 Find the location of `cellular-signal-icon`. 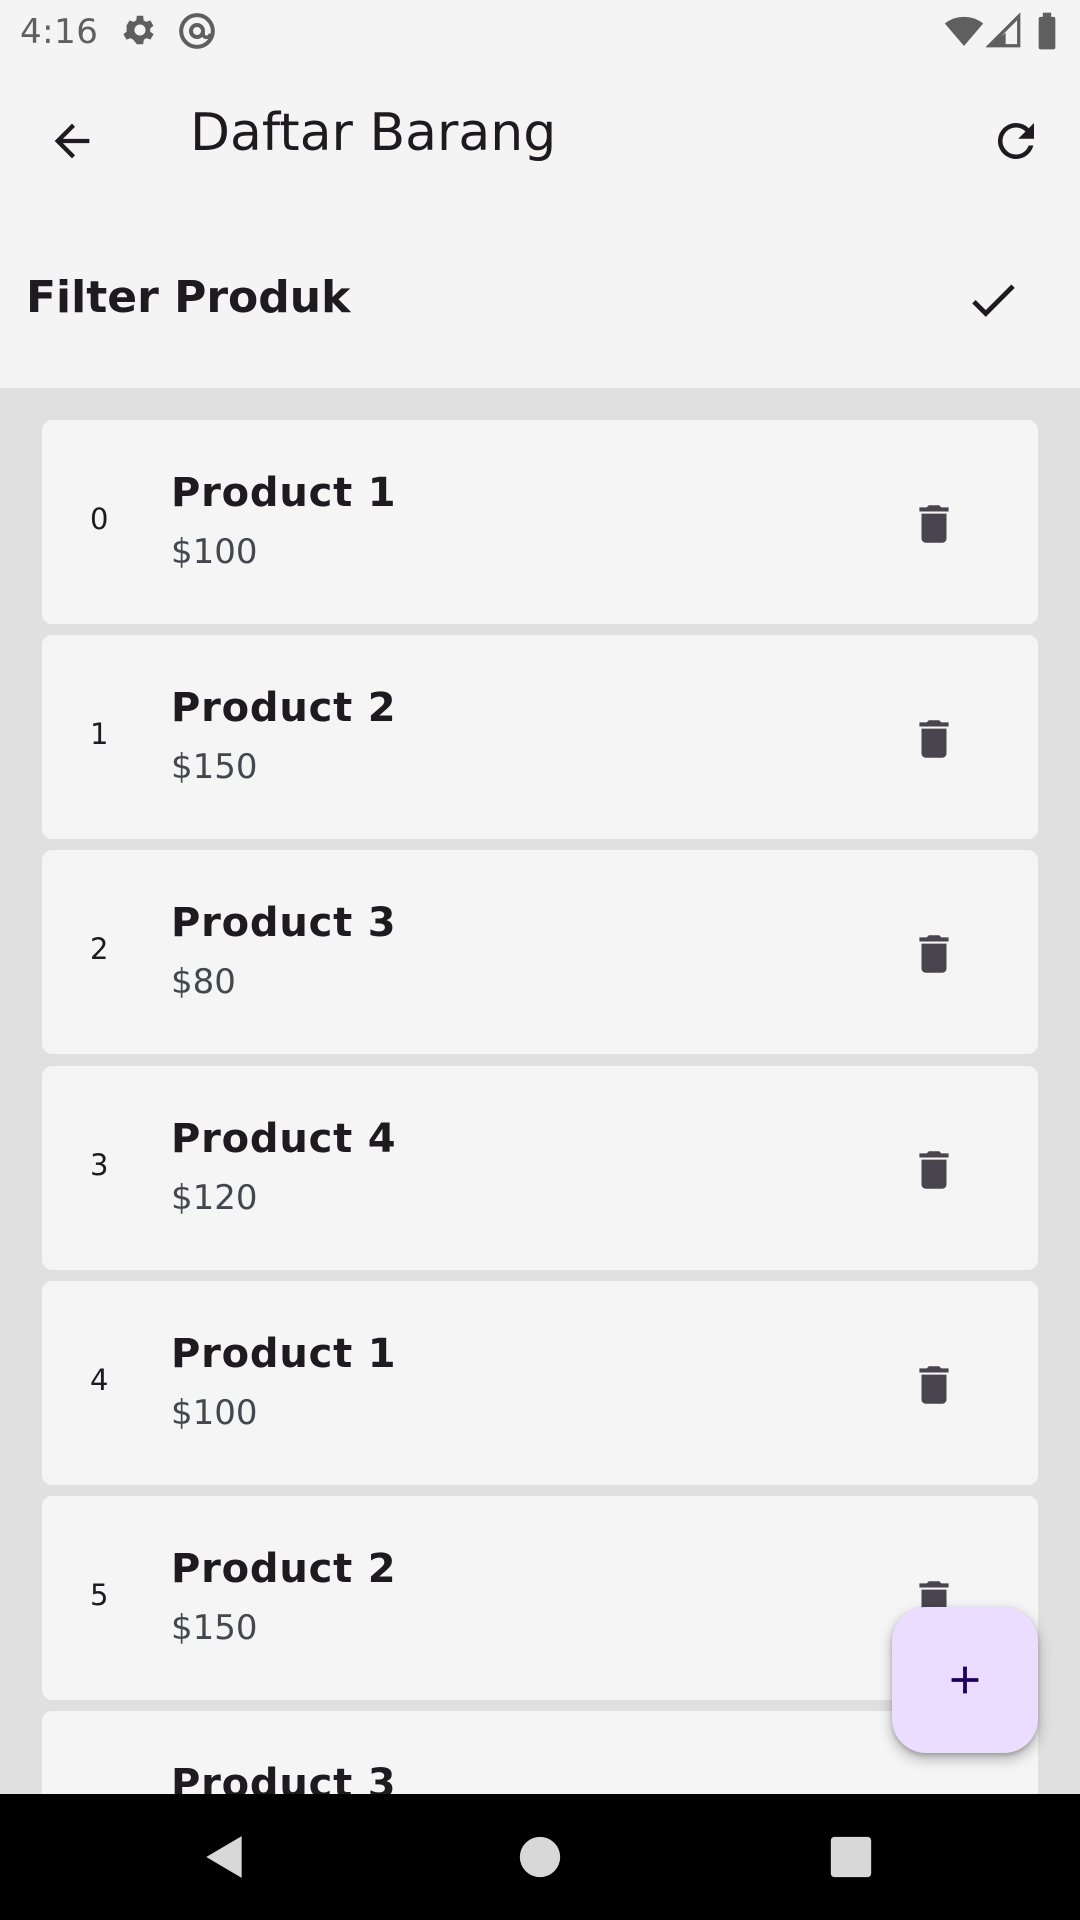

cellular-signal-icon is located at coordinates (1003, 33).